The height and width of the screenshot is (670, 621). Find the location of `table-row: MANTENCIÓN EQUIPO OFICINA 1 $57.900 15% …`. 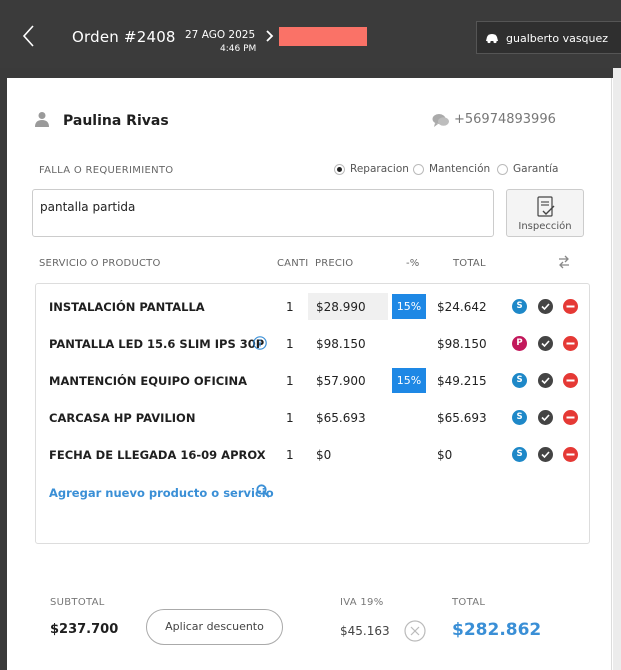

table-row: MANTENCIÓN EQUIPO OFICINA 1 $57.900 15% … is located at coordinates (312, 381).